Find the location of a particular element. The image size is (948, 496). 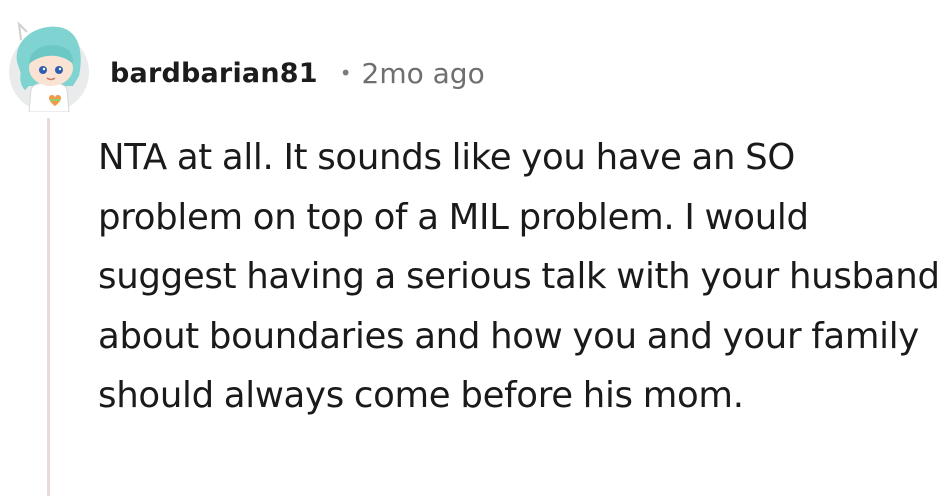

snoo-avatar-icon is located at coordinates (49, 66).